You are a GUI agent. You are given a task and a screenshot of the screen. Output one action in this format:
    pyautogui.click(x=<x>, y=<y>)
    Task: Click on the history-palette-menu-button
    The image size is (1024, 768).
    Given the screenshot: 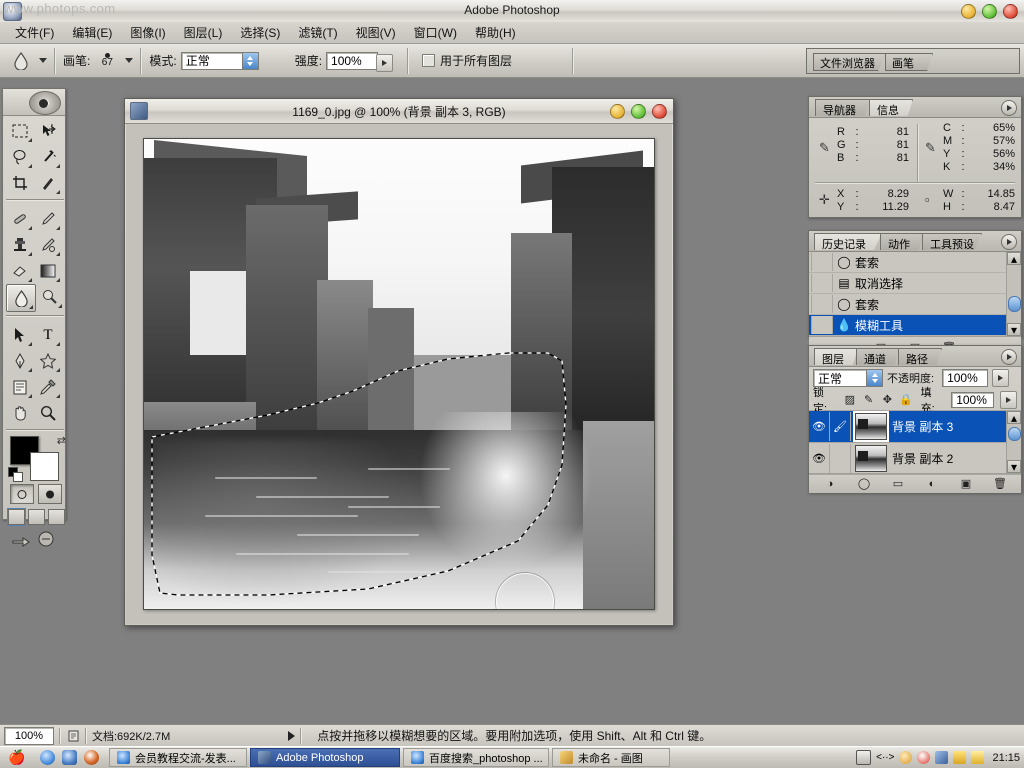 What is the action you would take?
    pyautogui.click(x=1009, y=242)
    